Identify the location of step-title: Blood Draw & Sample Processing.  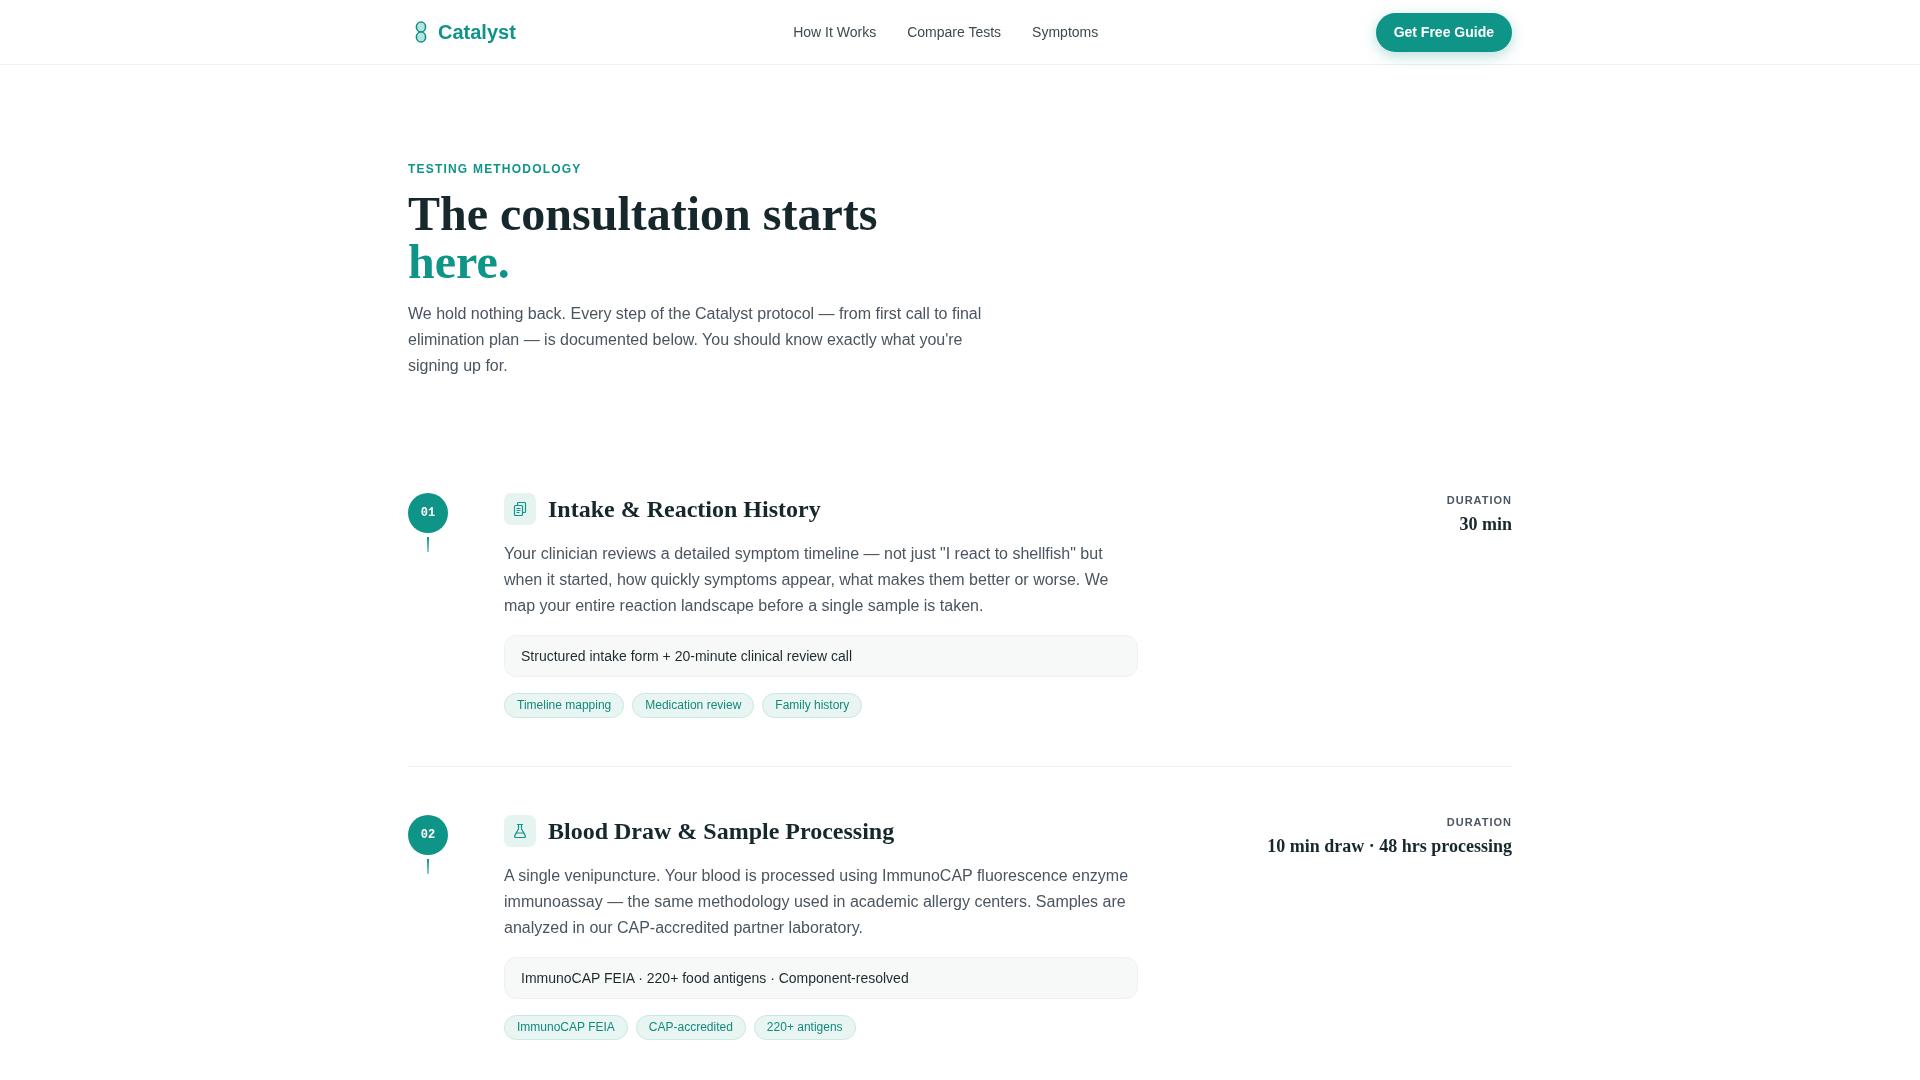
(721, 831).